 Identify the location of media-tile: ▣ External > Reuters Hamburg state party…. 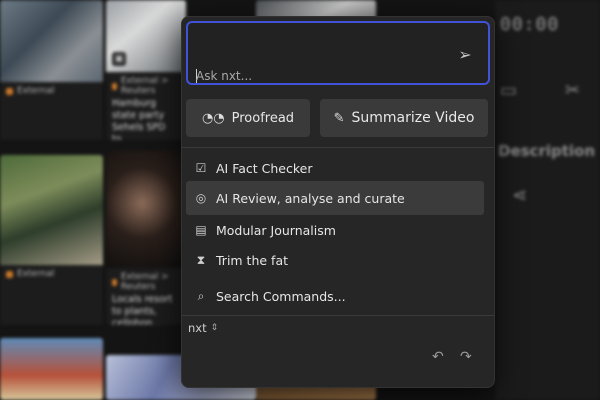
(146, 70).